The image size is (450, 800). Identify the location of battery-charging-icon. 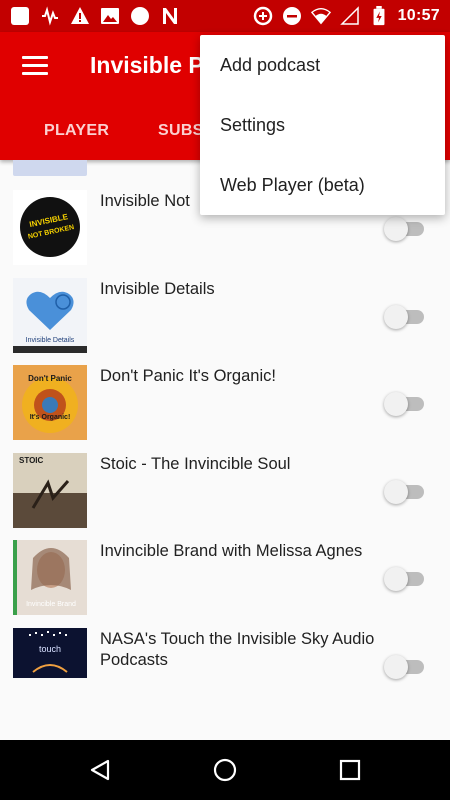
(379, 16).